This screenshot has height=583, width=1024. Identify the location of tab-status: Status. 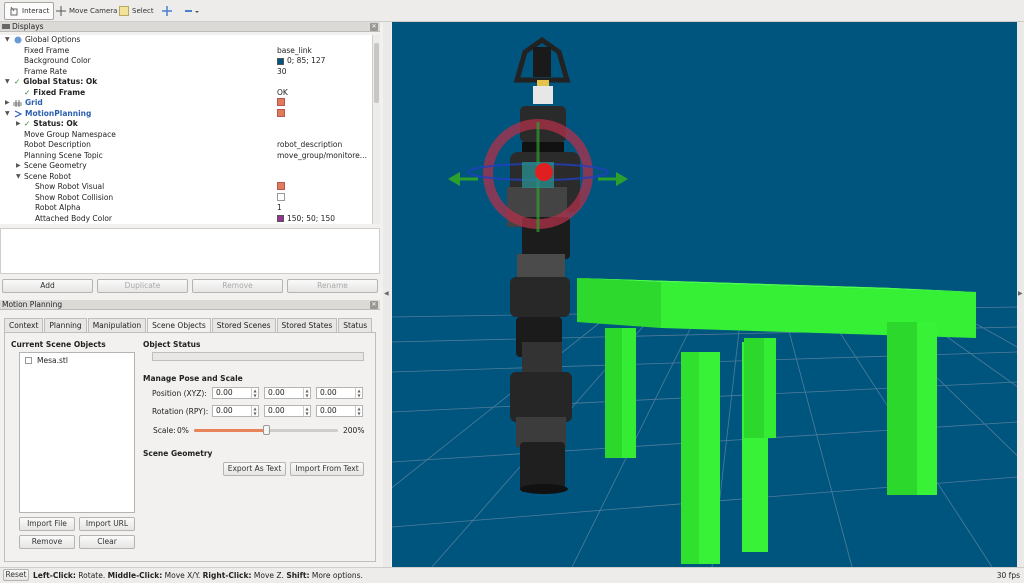
(355, 325).